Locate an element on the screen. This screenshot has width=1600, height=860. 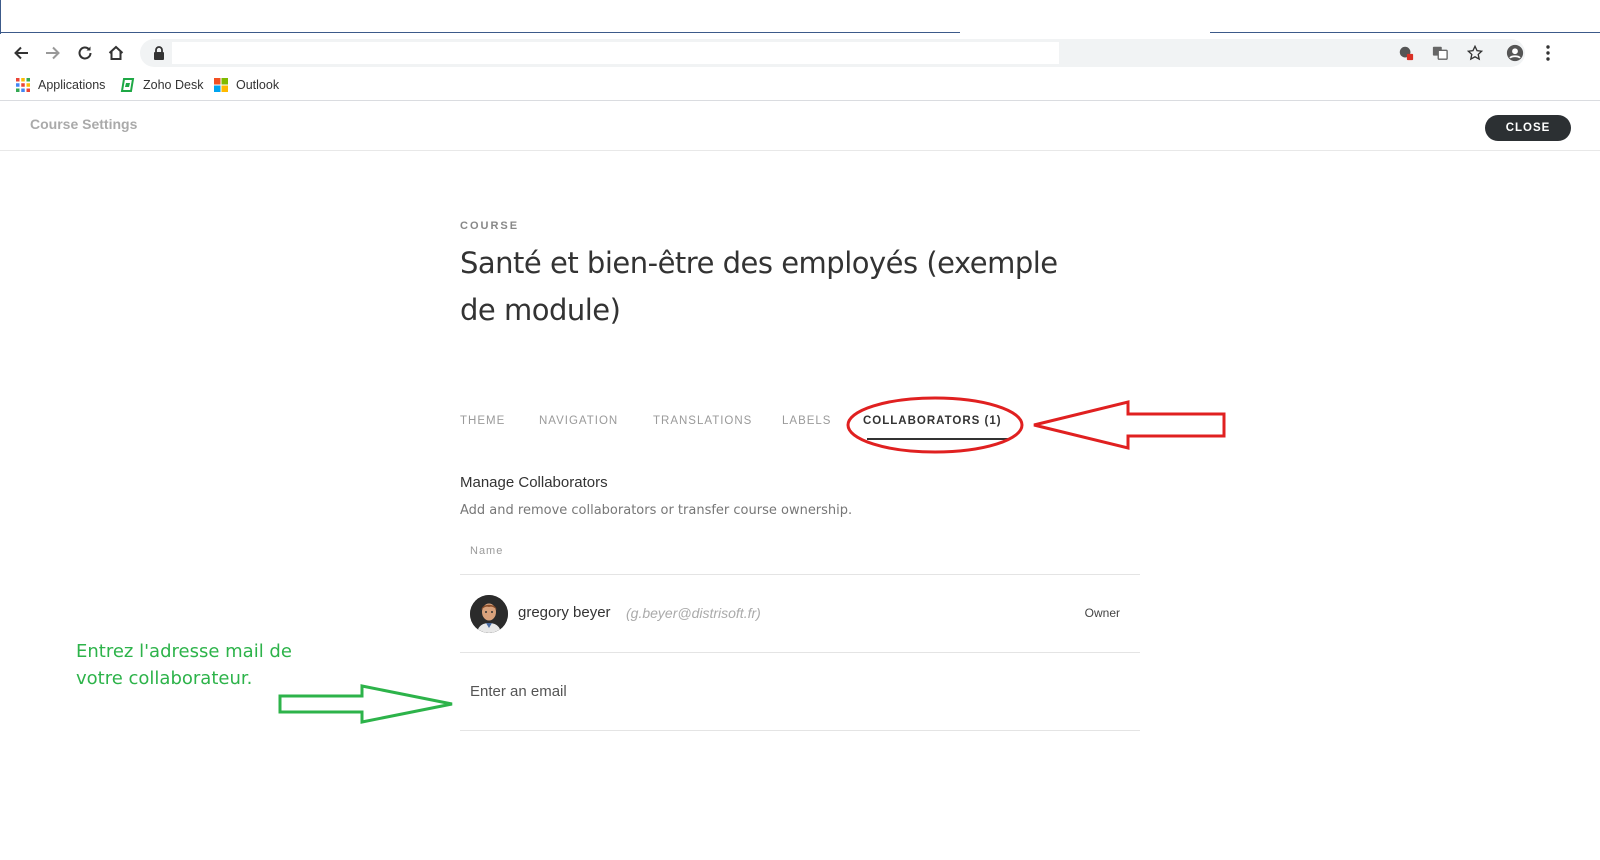
email-field is located at coordinates (800, 691).